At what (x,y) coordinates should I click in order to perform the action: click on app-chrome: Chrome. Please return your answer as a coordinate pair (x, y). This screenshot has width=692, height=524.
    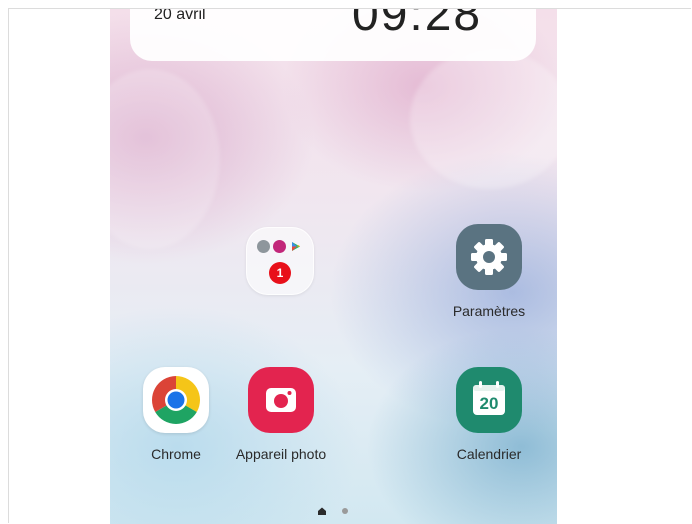
    Looking at the image, I should click on (176, 414).